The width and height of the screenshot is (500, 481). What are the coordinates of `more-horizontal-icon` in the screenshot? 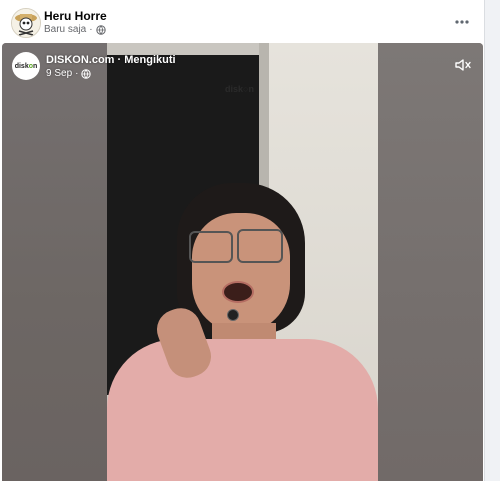 It's located at (462, 22).